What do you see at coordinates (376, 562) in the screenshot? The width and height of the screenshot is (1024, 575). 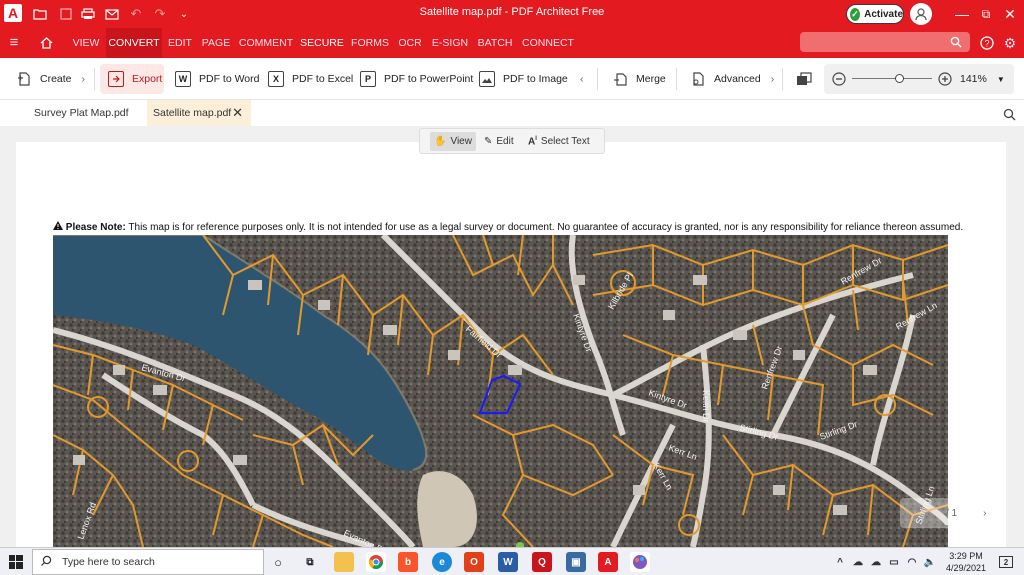 I see `chrome-icon` at bounding box center [376, 562].